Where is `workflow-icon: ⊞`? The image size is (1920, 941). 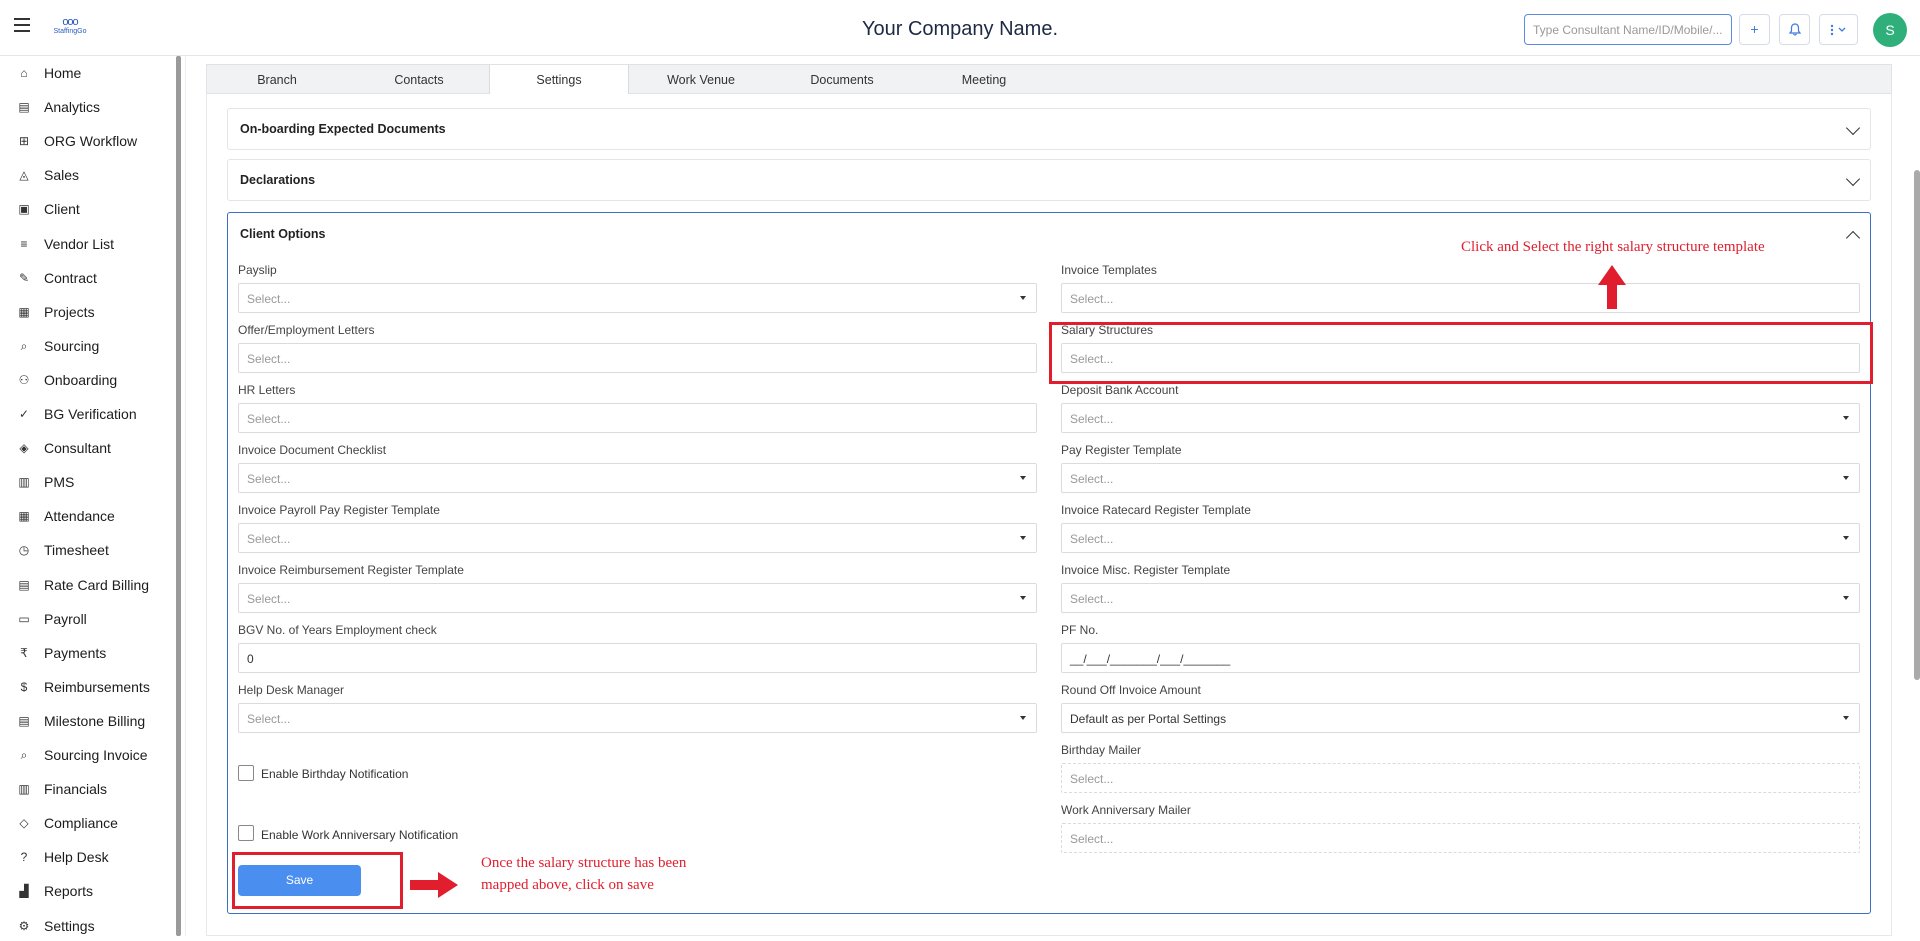
workflow-icon: ⊞ is located at coordinates (24, 141).